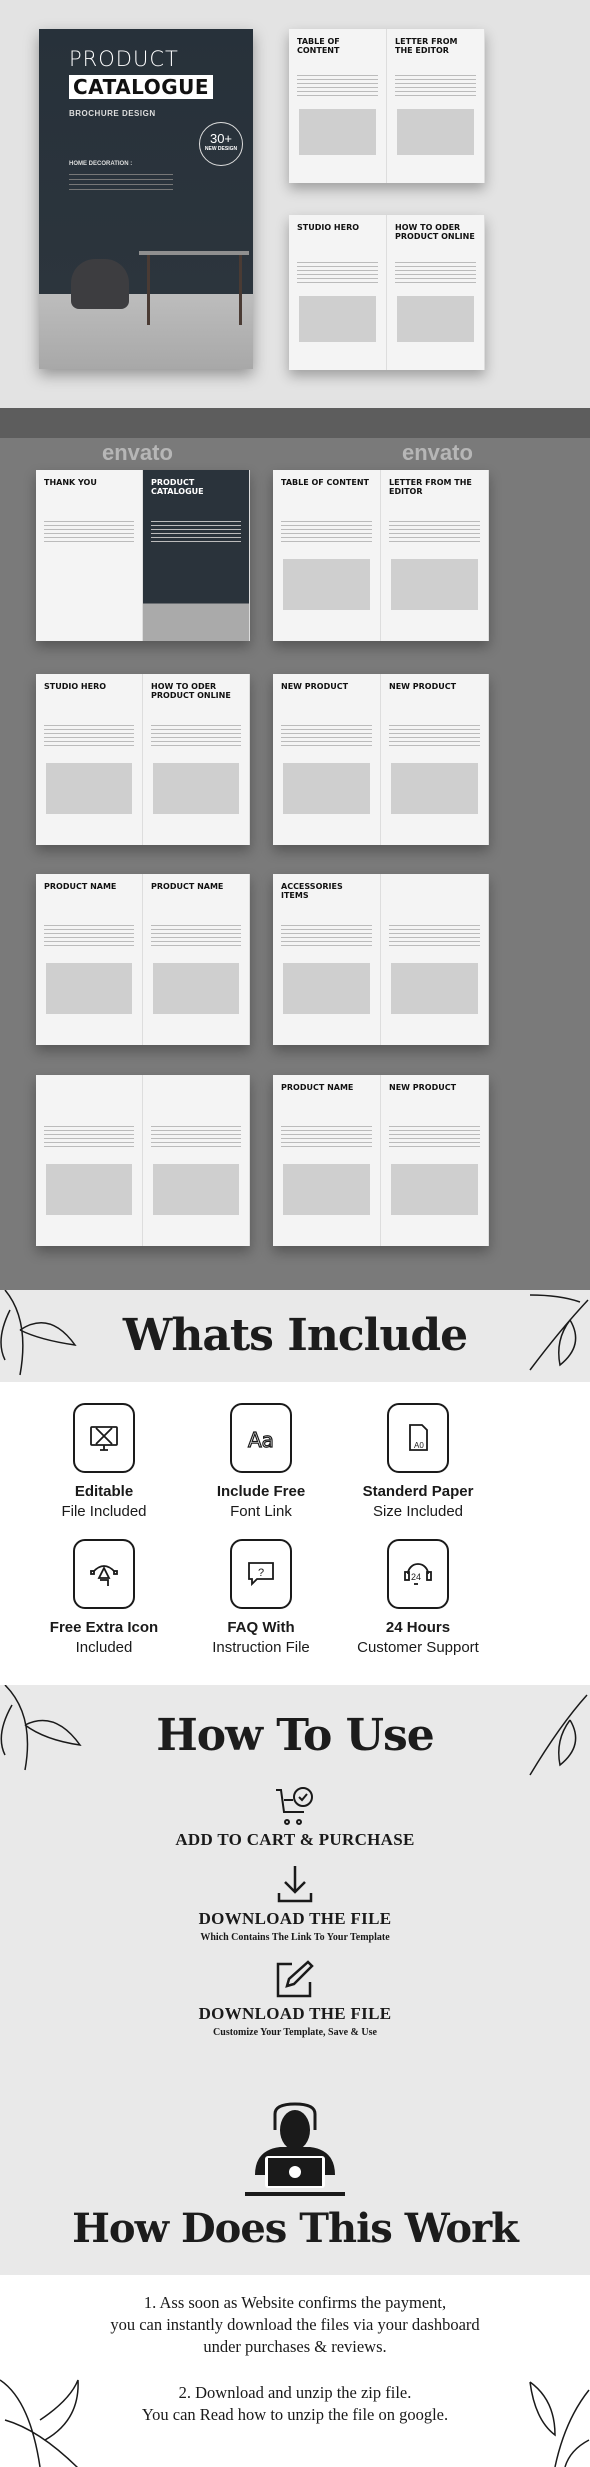 The image size is (590, 2467). I want to click on step-title: ADD TO CART & PURCHASE, so click(295, 1839).